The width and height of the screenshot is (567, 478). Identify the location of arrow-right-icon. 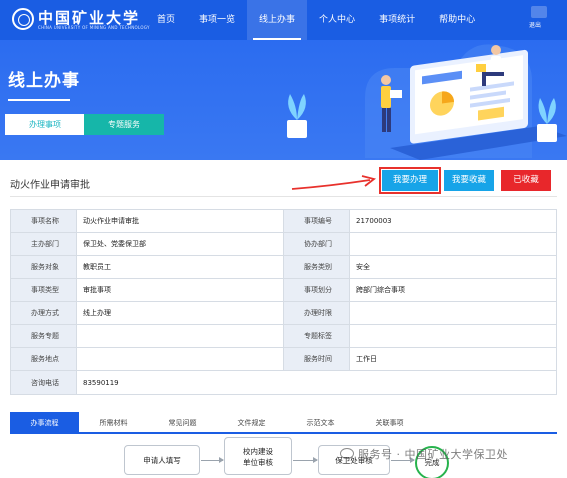
(334, 182).